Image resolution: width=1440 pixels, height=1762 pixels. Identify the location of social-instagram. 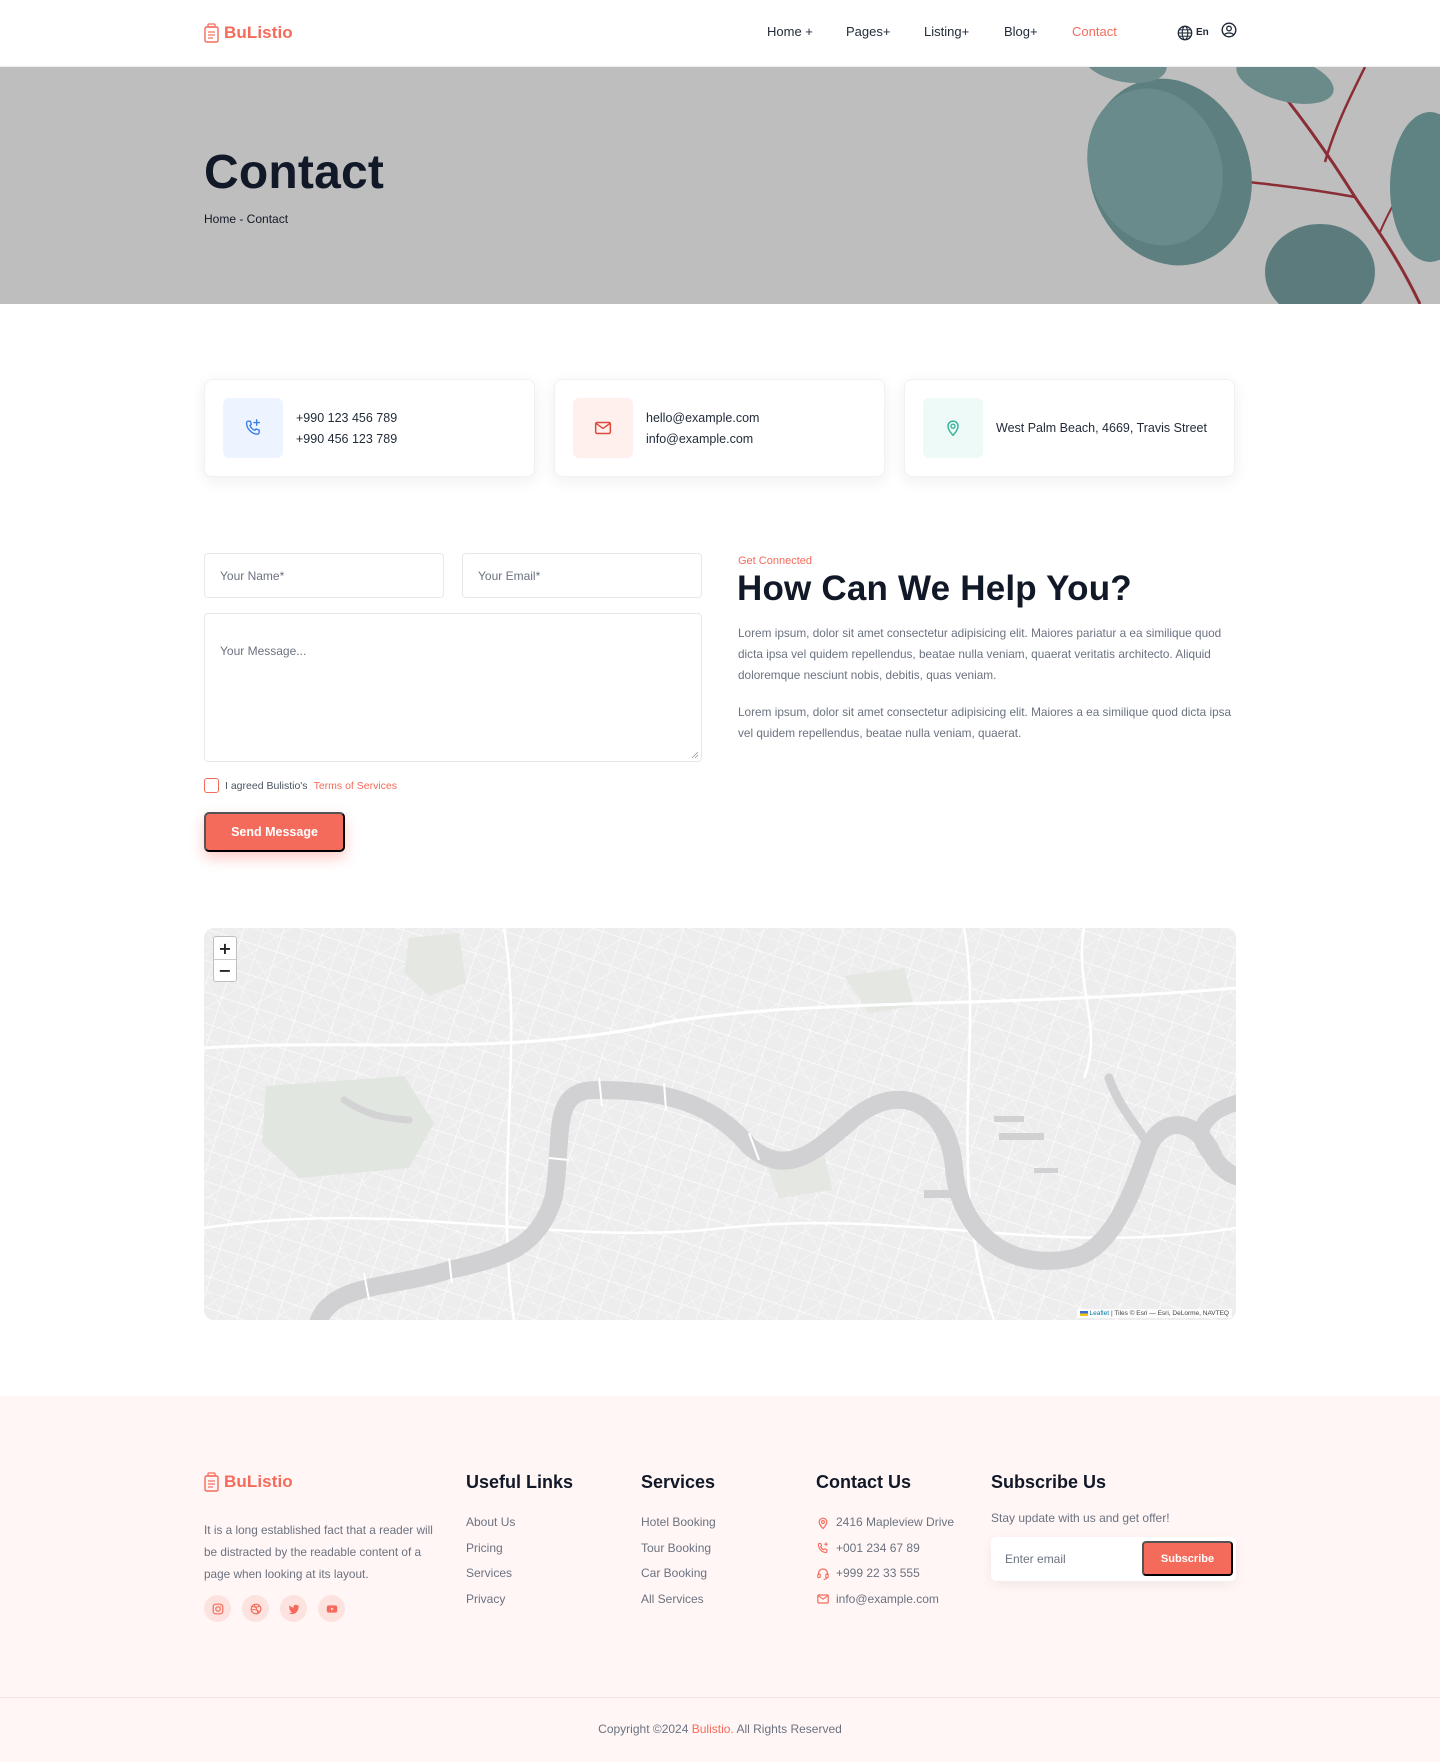
(217, 1608).